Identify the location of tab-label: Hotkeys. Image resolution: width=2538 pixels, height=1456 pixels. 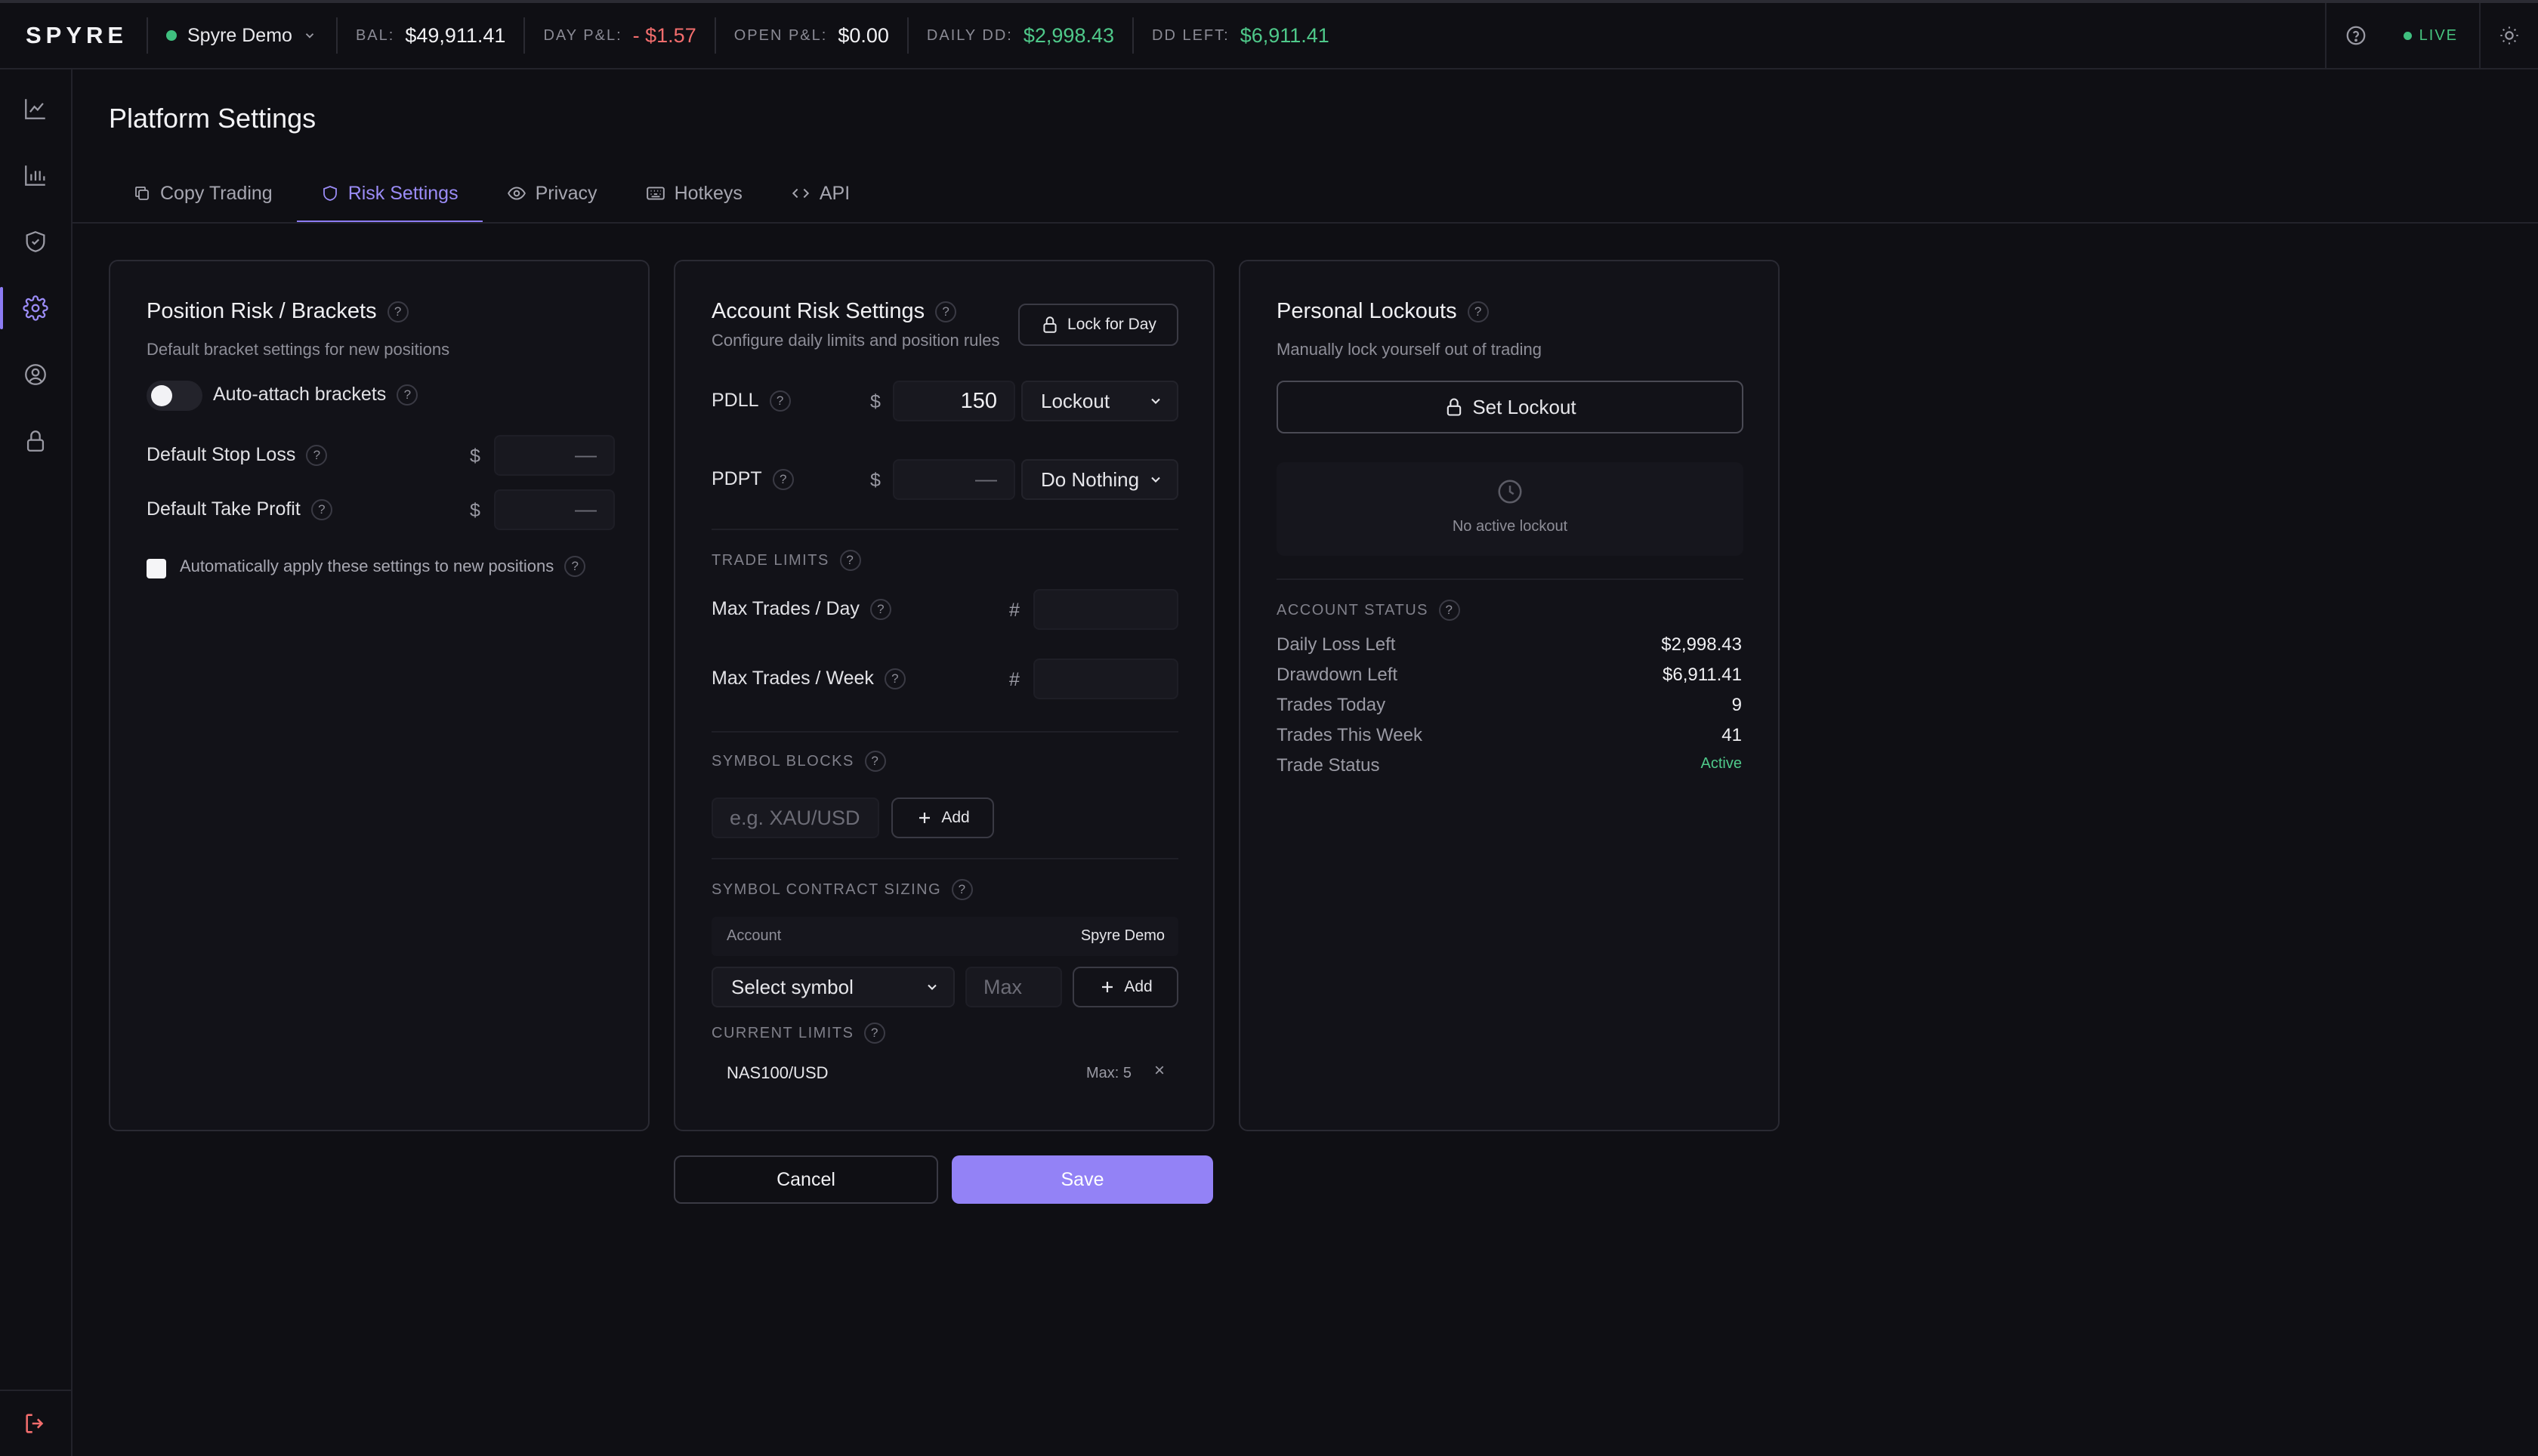
(708, 193).